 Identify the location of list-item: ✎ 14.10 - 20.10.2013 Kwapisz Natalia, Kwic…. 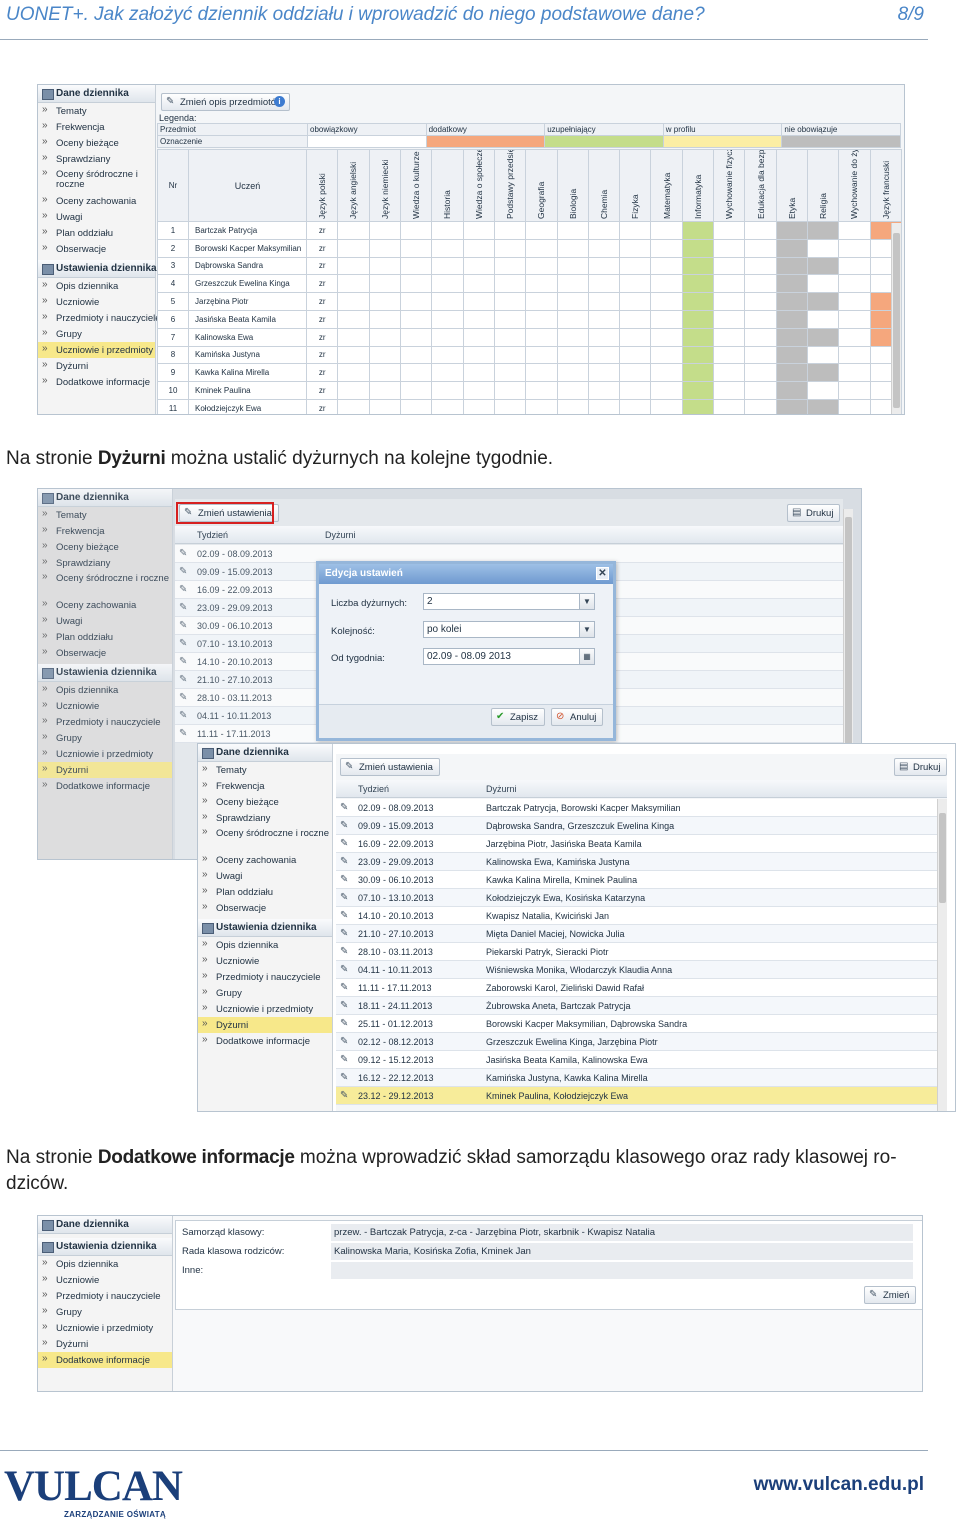
(636, 916).